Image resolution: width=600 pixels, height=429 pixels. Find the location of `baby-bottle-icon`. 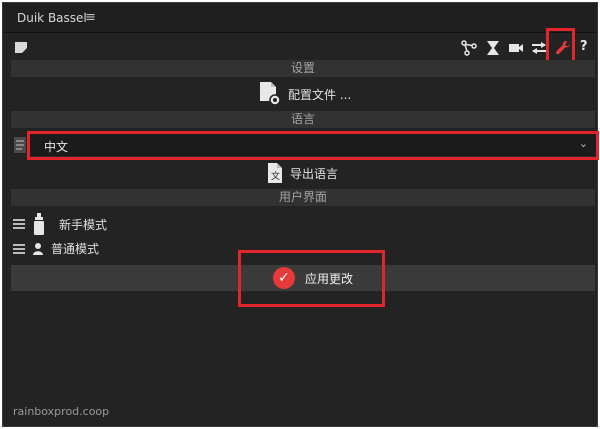

baby-bottle-icon is located at coordinates (39, 224).